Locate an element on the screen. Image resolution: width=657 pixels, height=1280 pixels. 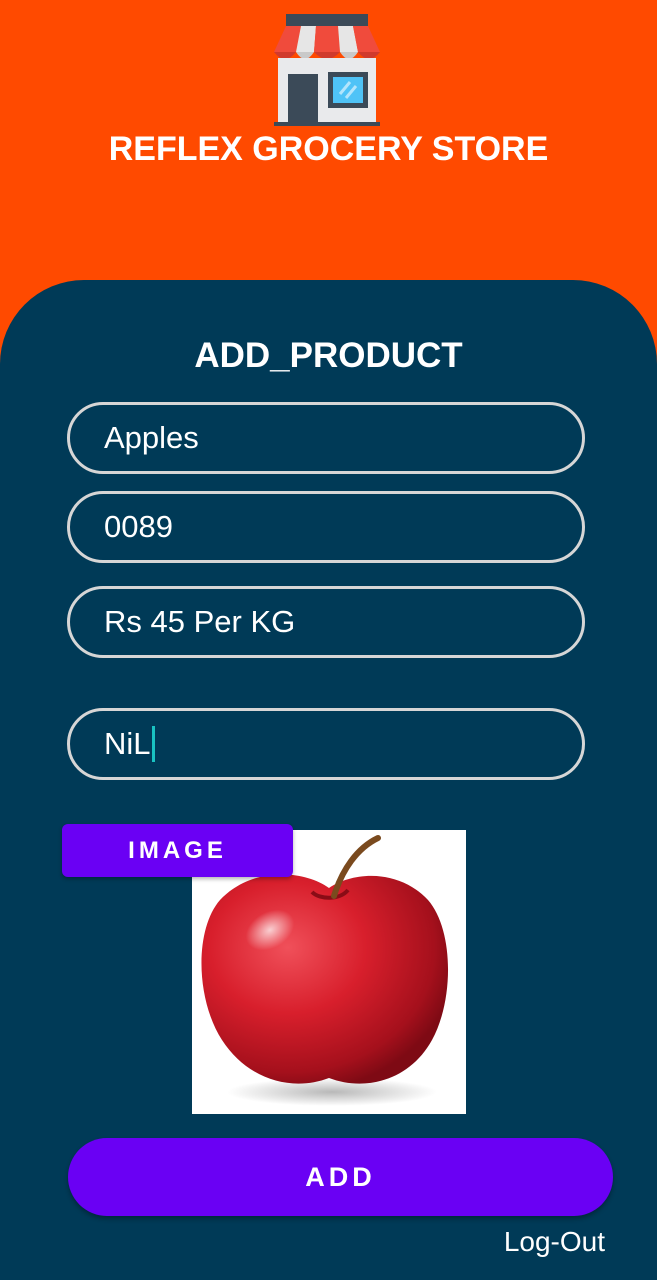
discount-value: NiL is located at coordinates (127, 743).